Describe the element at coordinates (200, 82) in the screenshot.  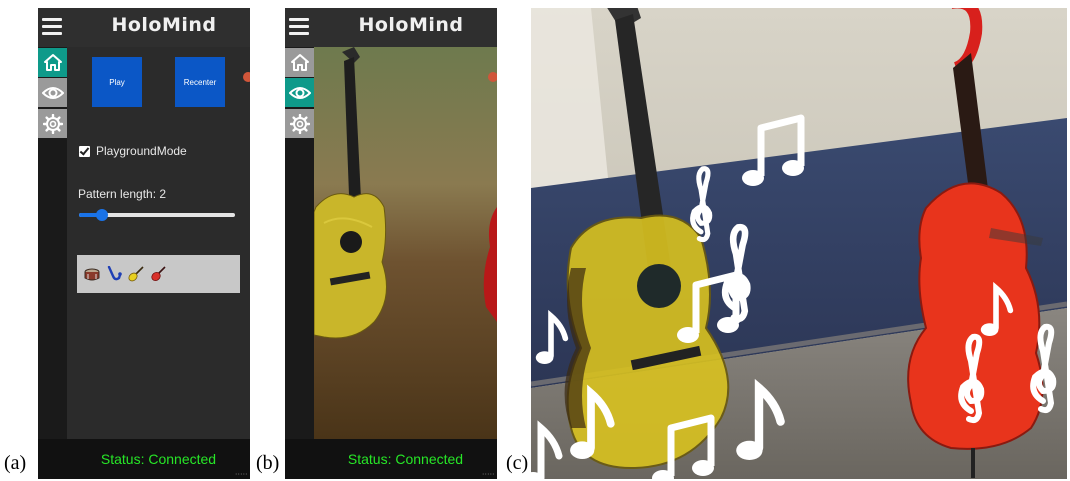
I see `recenter-button: Recenter` at that location.